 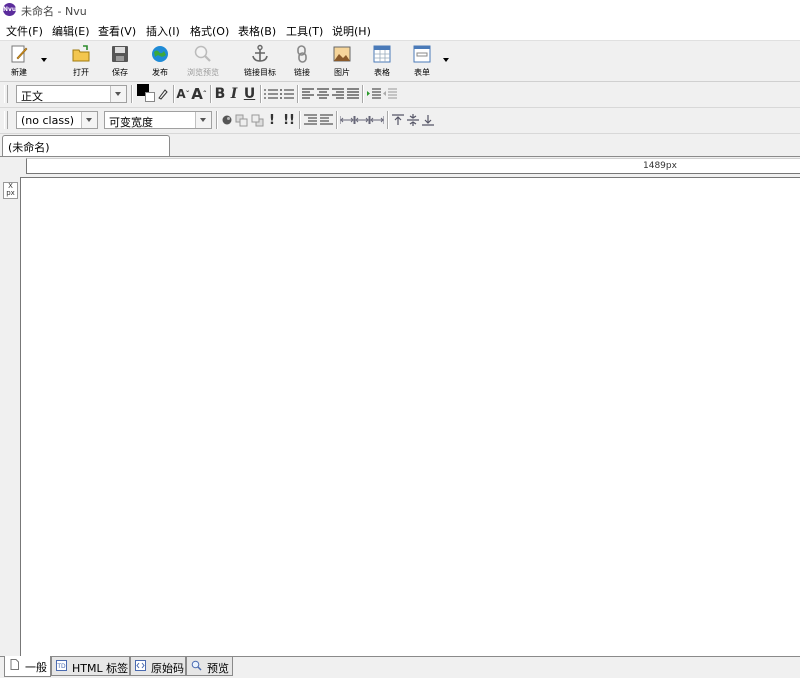 I want to click on form-dropdown-icon, so click(x=446, y=60).